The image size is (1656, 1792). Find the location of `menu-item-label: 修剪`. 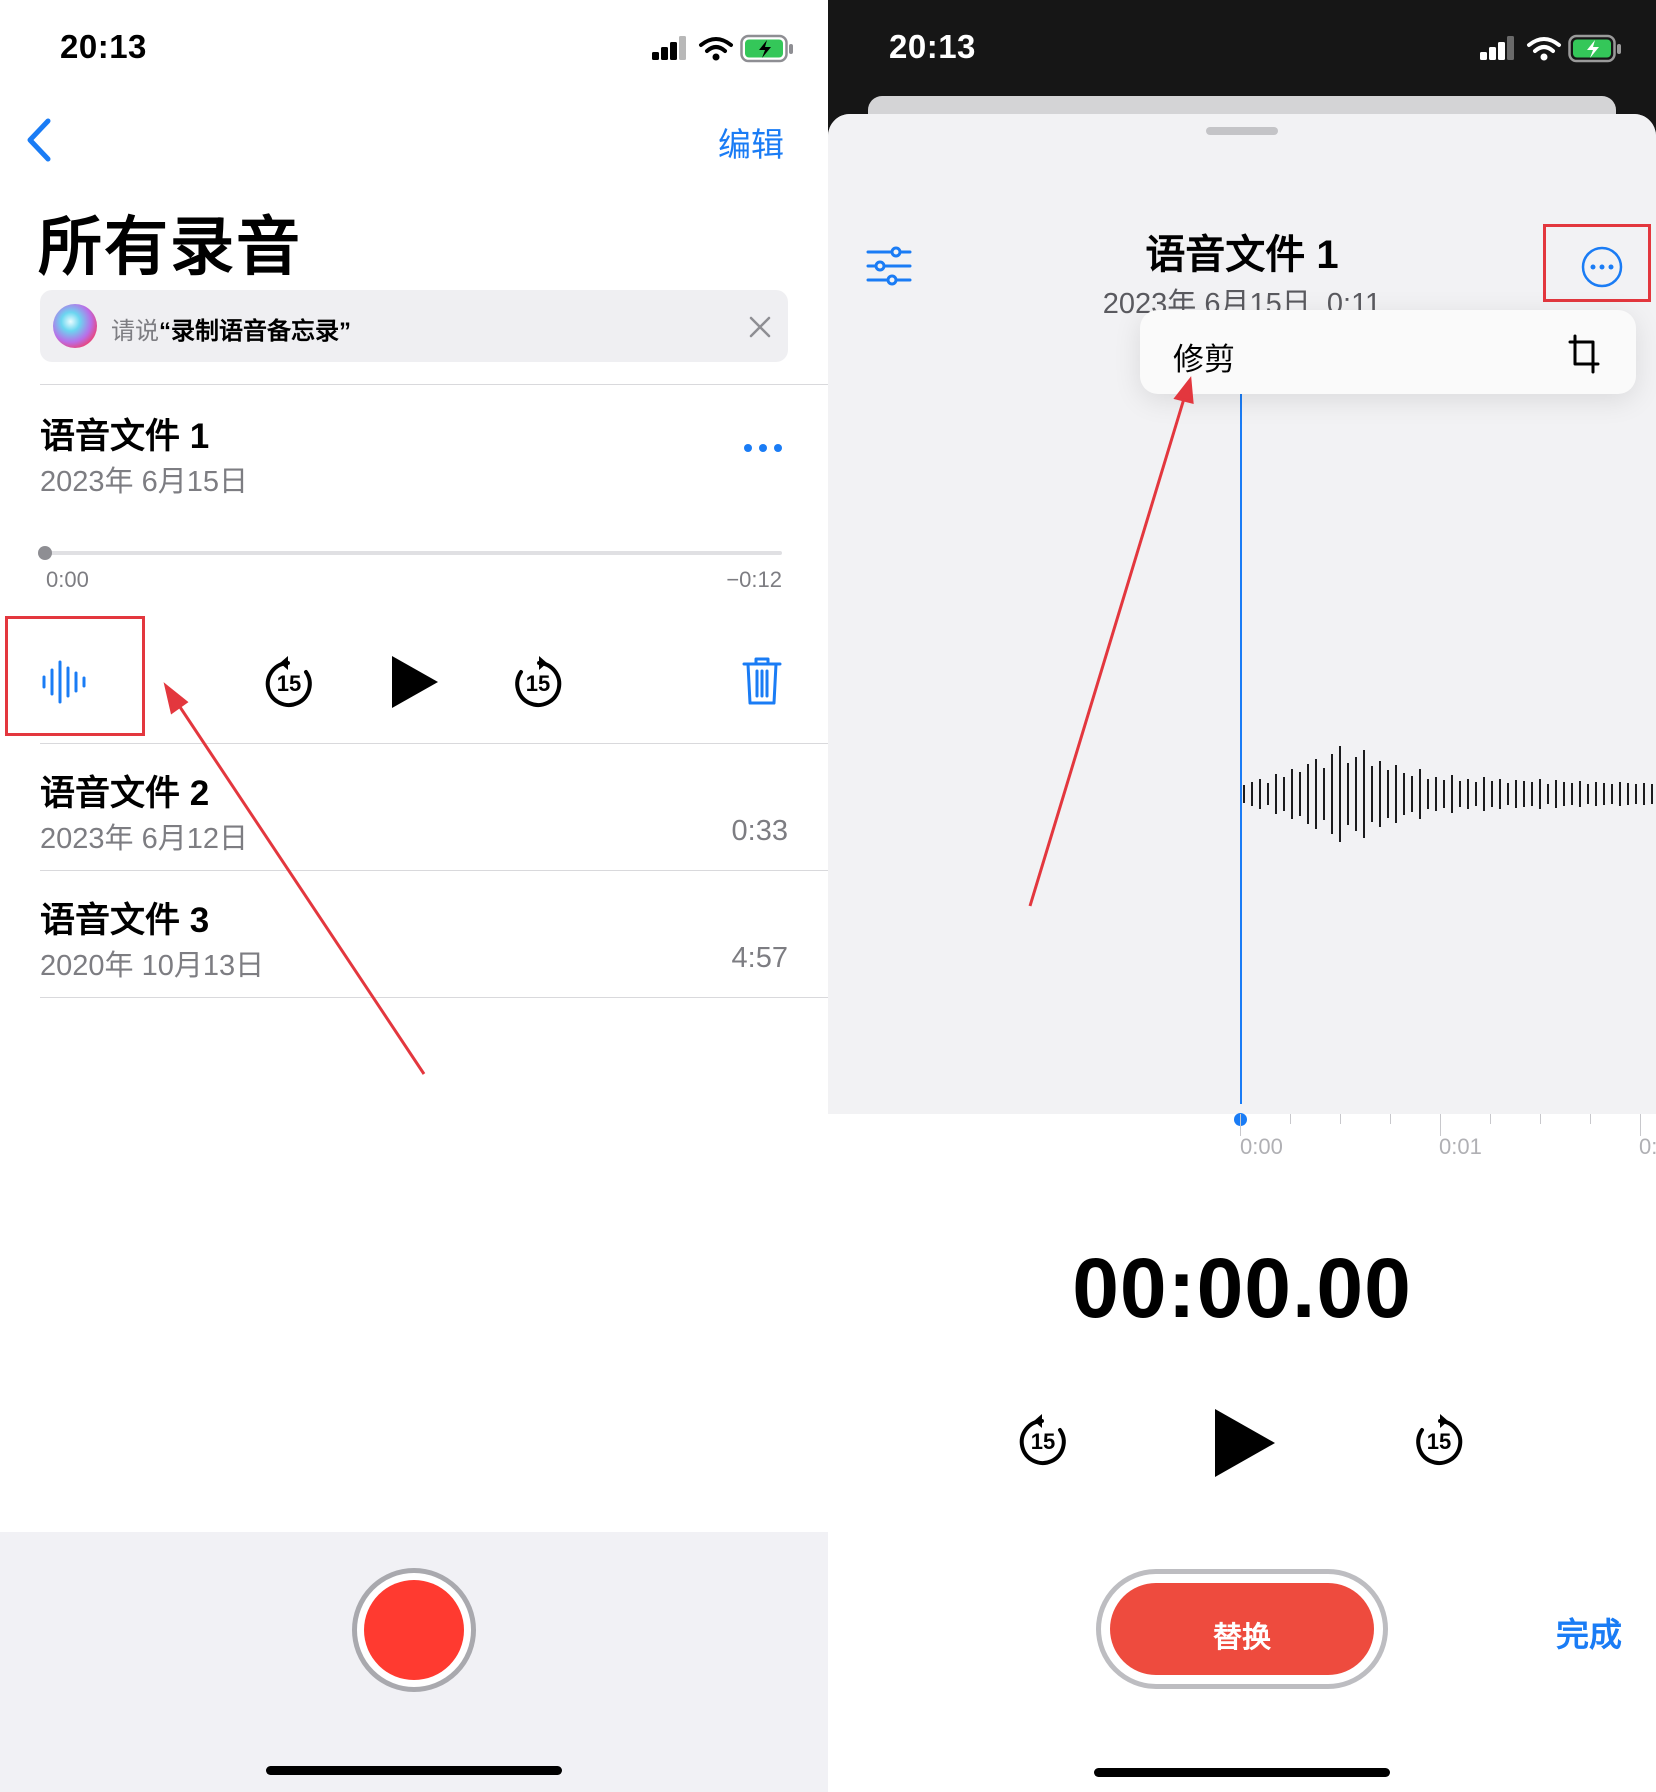

menu-item-label: 修剪 is located at coordinates (1204, 359).